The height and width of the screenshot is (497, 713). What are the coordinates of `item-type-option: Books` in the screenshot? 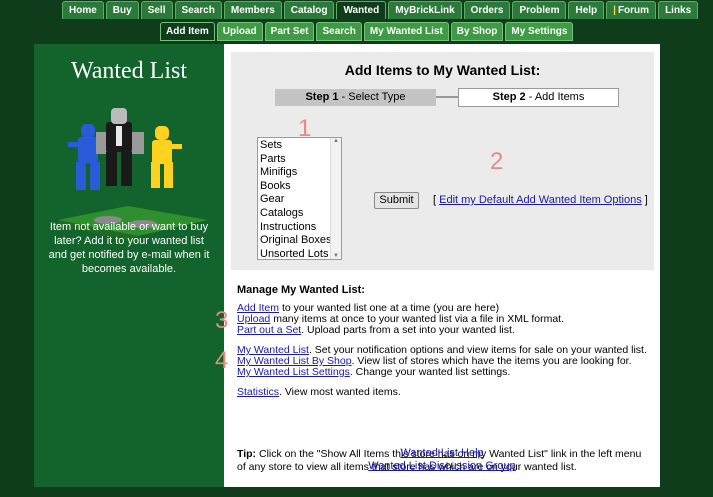 It's located at (299, 187).